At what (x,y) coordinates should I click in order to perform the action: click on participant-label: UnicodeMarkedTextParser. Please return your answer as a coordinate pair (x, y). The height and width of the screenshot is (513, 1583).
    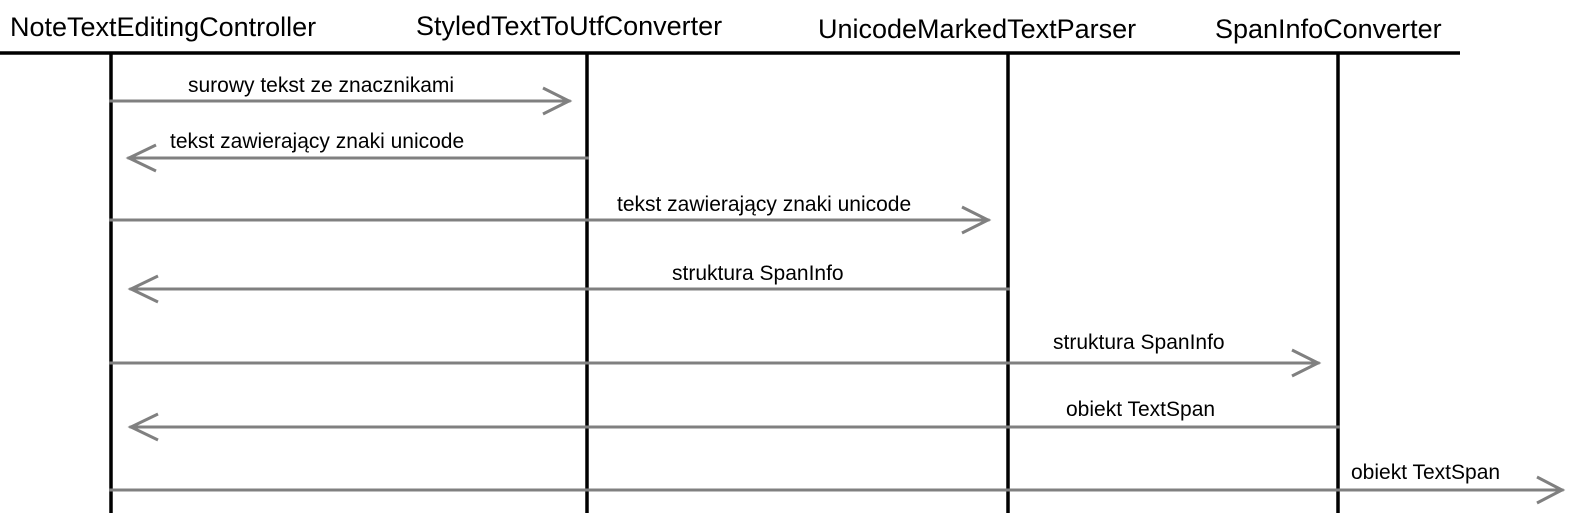
    Looking at the image, I should click on (977, 29).